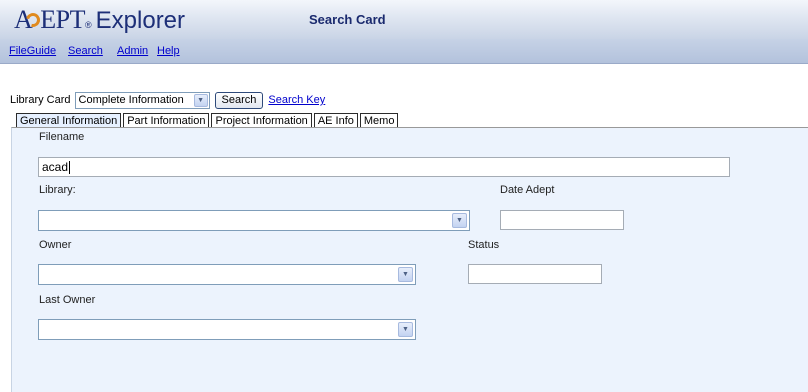  Describe the element at coordinates (57, 190) in the screenshot. I see `library-label: Library:` at that location.